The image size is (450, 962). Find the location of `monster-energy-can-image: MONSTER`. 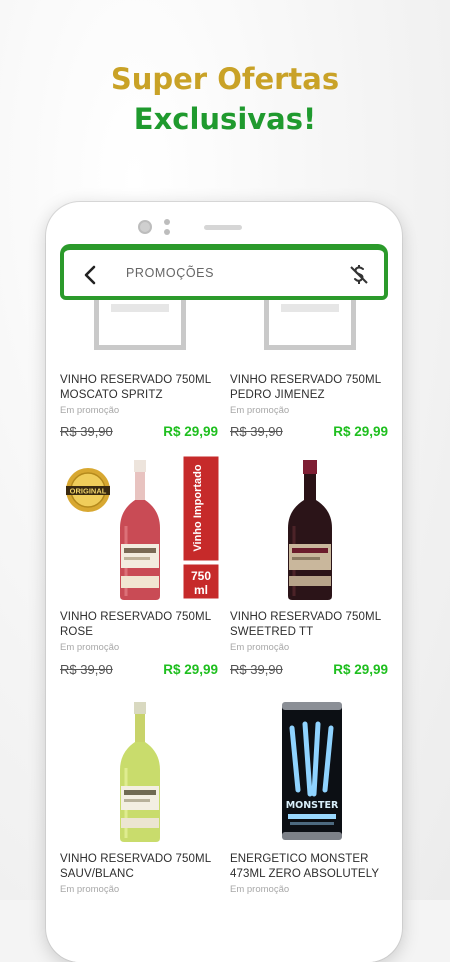

monster-energy-can-image: MONSTER is located at coordinates (312, 771).